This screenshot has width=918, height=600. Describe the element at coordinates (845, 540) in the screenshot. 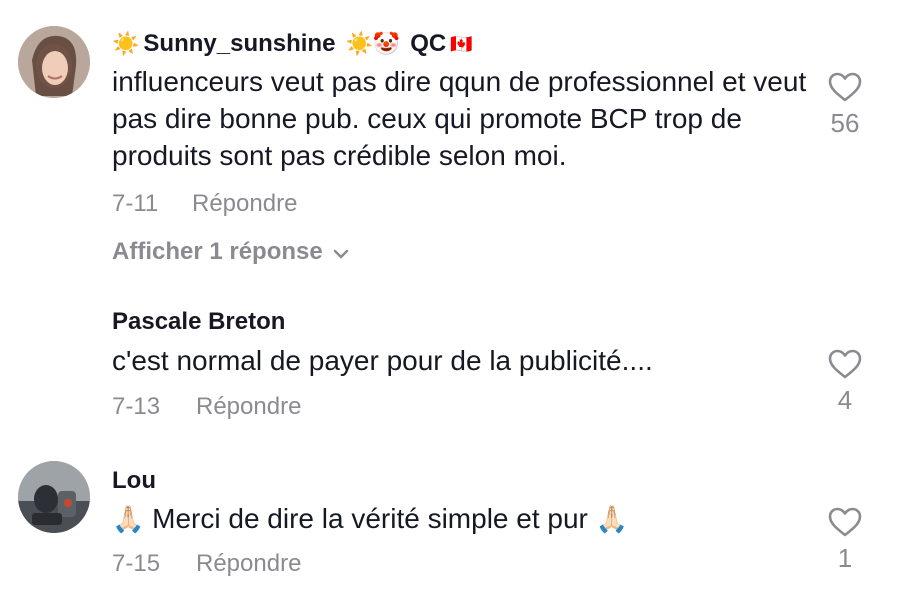

I see `like-button: 1` at that location.